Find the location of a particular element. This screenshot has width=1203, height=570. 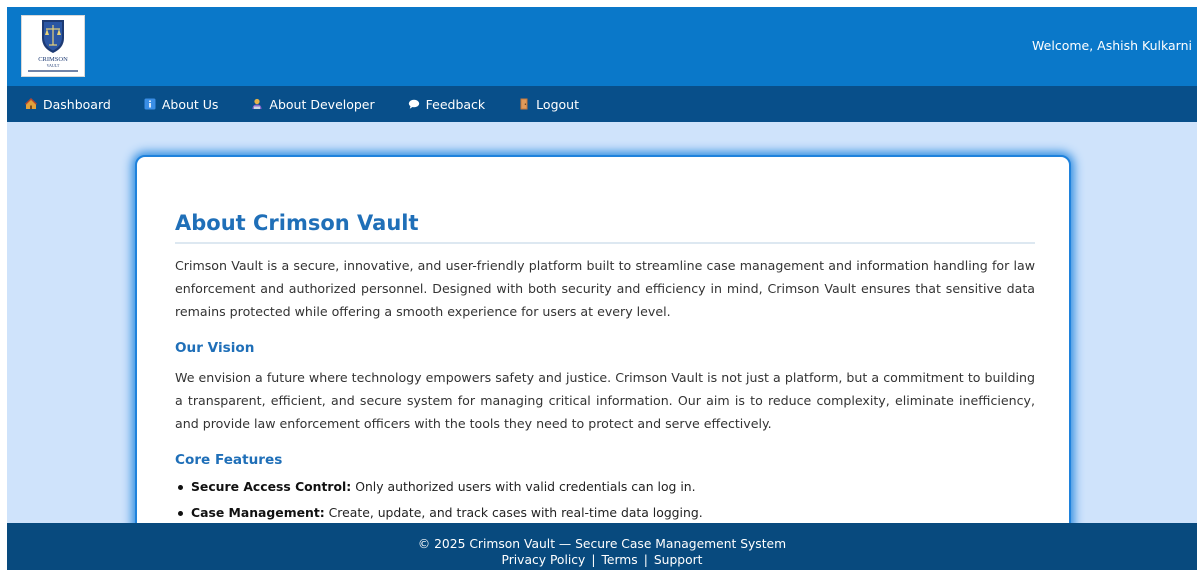

nav-about-us-label: About Us is located at coordinates (190, 104).